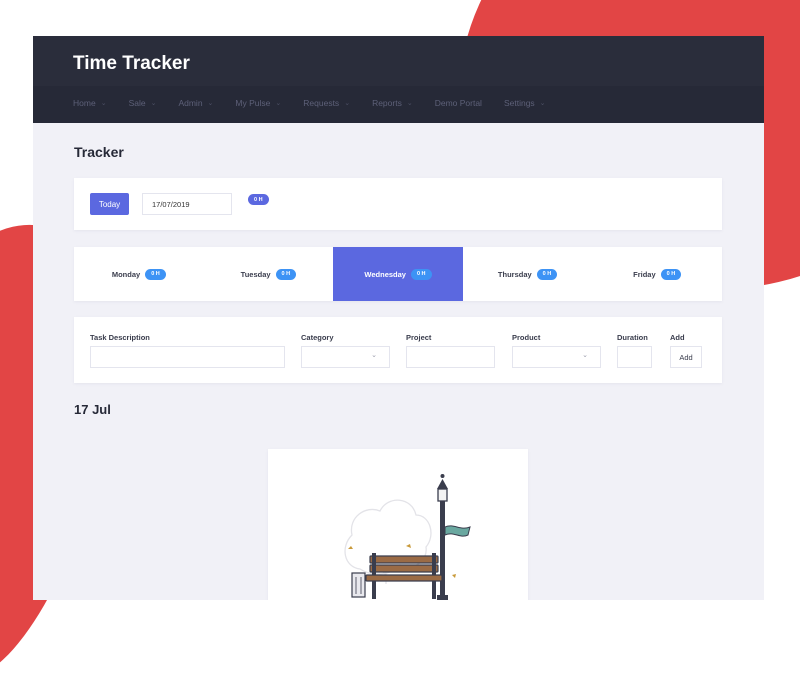 The image size is (800, 700). Describe the element at coordinates (526, 337) in the screenshot. I see `product-label: Product` at that location.